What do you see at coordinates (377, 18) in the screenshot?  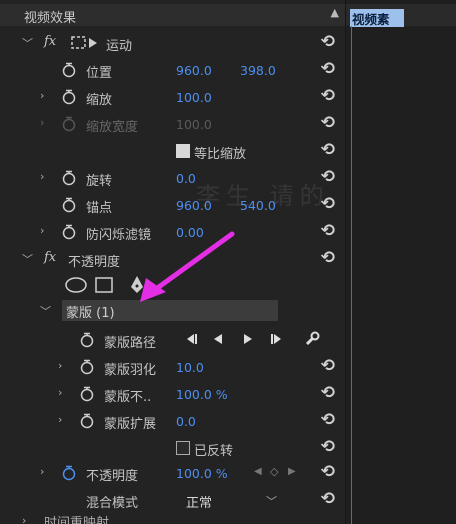 I see `timeline-clip: 视频素` at bounding box center [377, 18].